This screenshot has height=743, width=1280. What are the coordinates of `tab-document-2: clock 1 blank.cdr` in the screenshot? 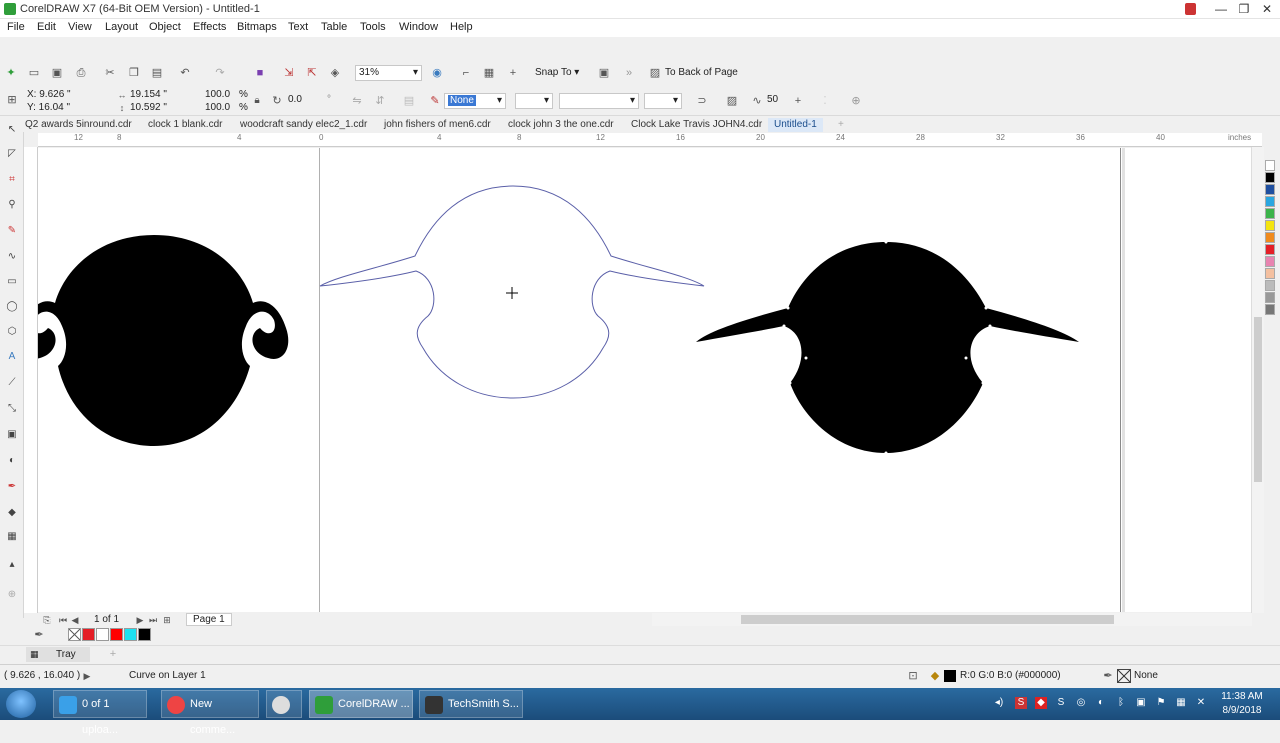 It's located at (185, 125).